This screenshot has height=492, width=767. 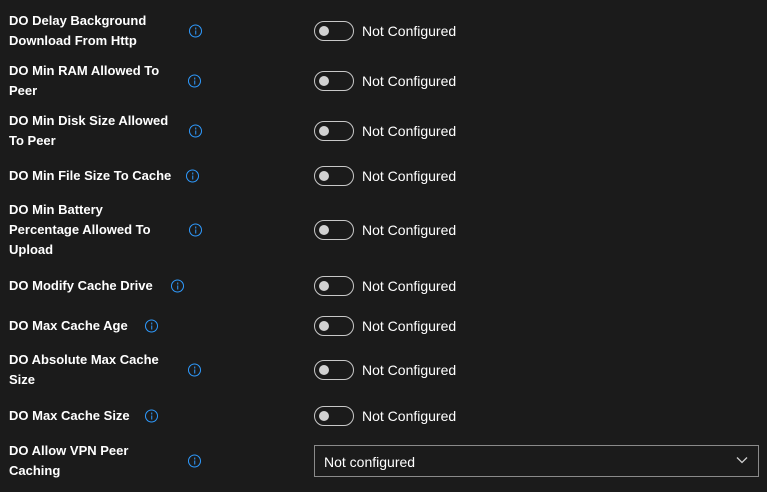 I want to click on setting-row-max-cache-age: DO Max Cache Age Not Configured, so click(x=383, y=326).